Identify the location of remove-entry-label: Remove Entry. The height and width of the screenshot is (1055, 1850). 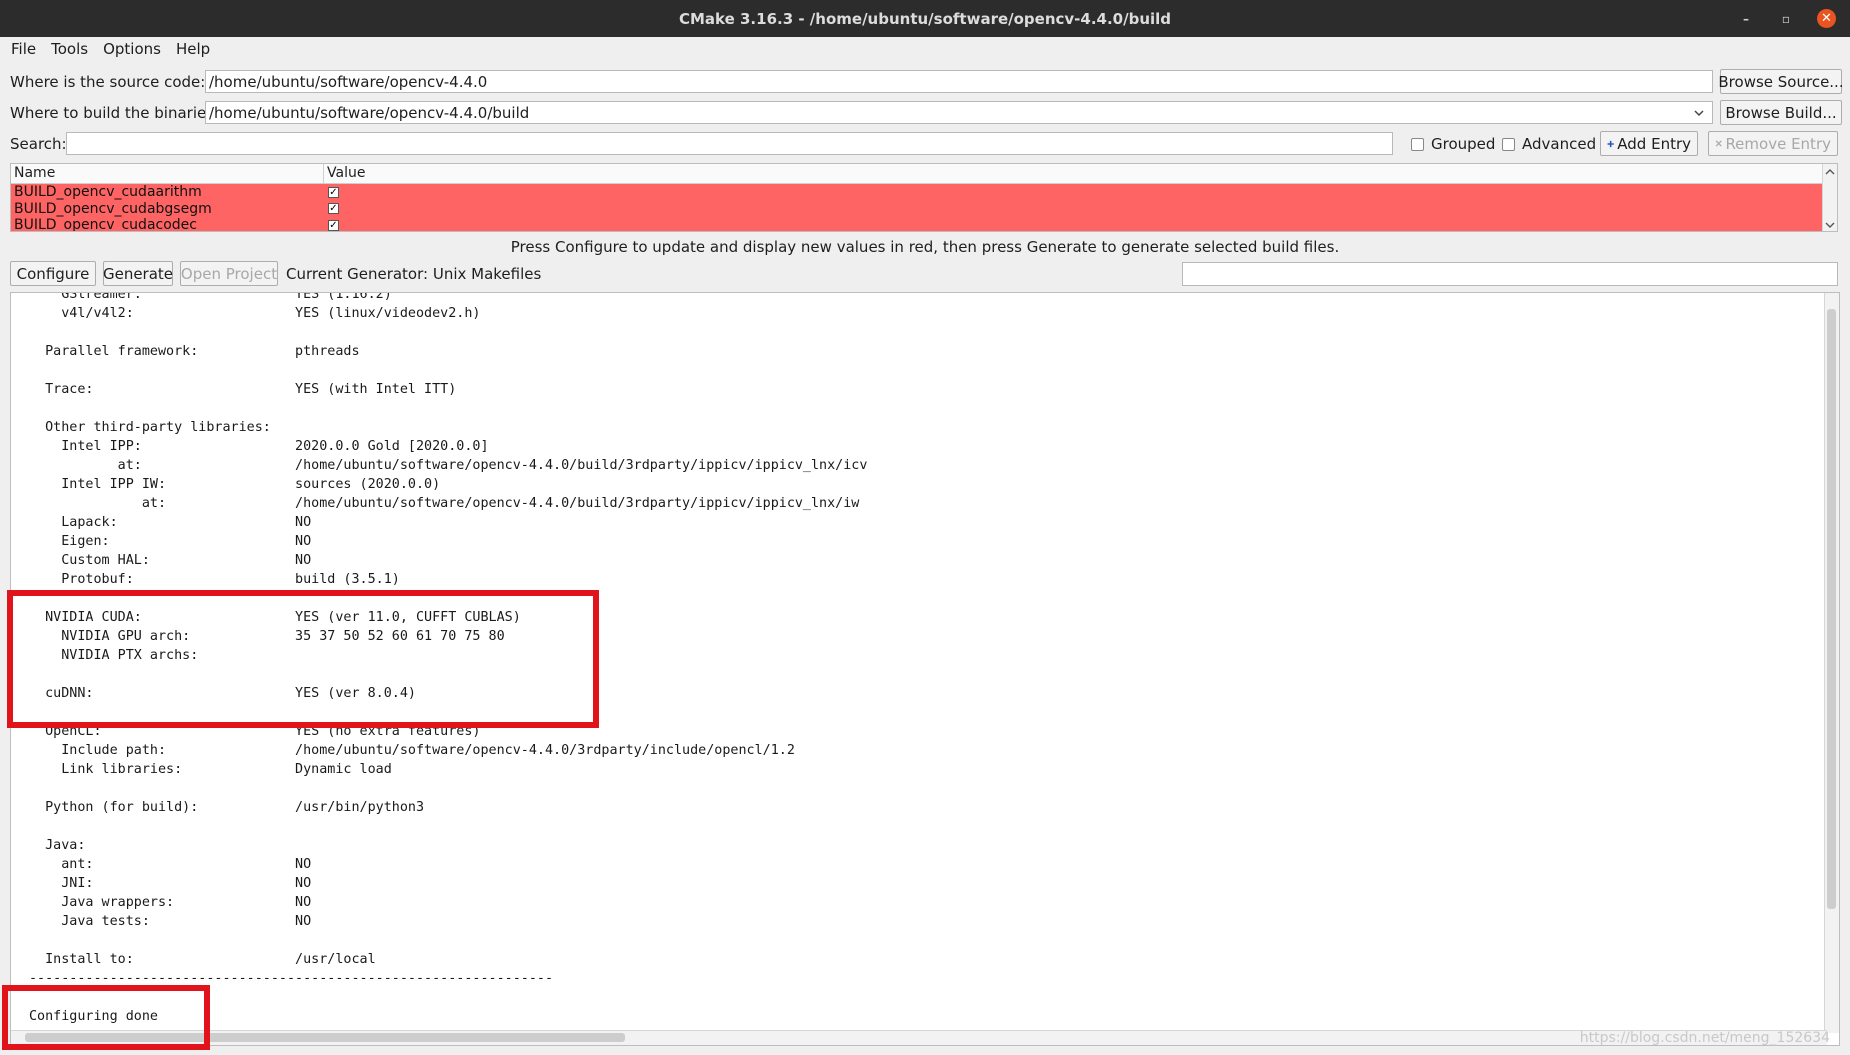
(1778, 143).